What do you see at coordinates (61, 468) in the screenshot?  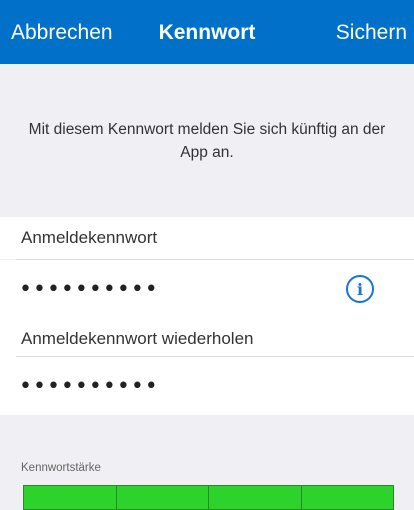 I see `strength-label: Kennwortstärke` at bounding box center [61, 468].